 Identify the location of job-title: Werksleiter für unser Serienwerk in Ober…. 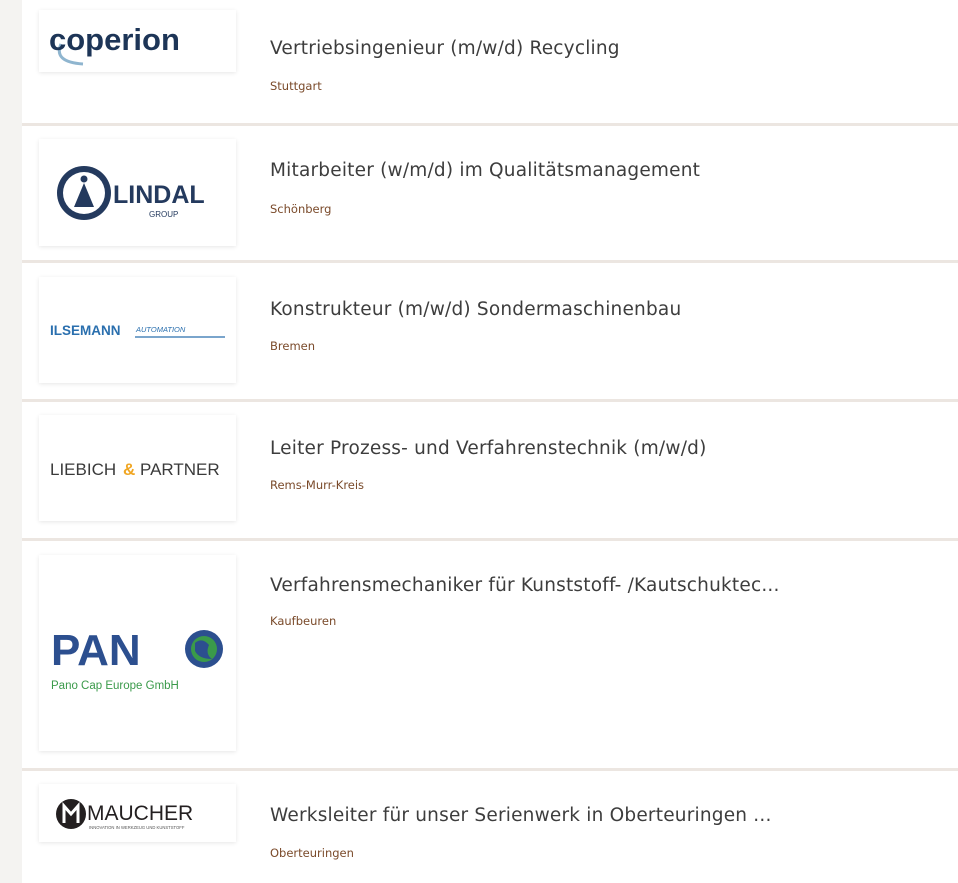
(521, 815).